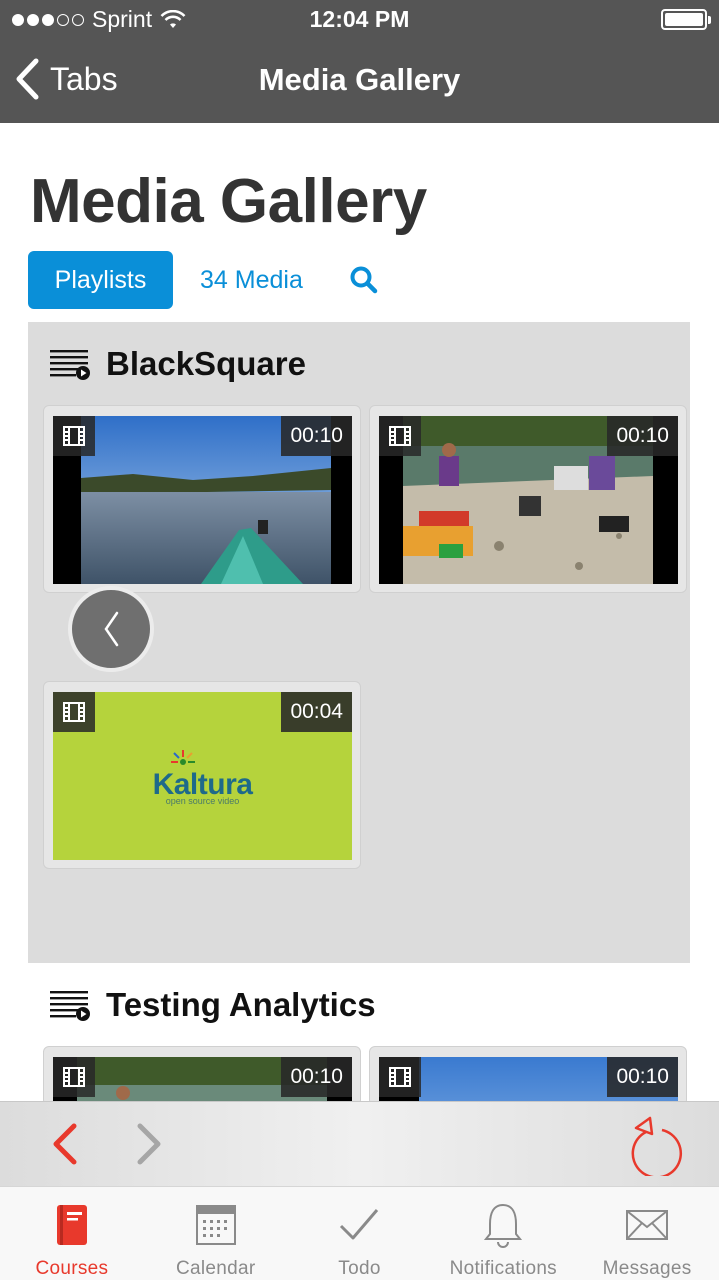 The width and height of the screenshot is (719, 1280). I want to click on playlist-header: Testing Analytics, so click(213, 1005).